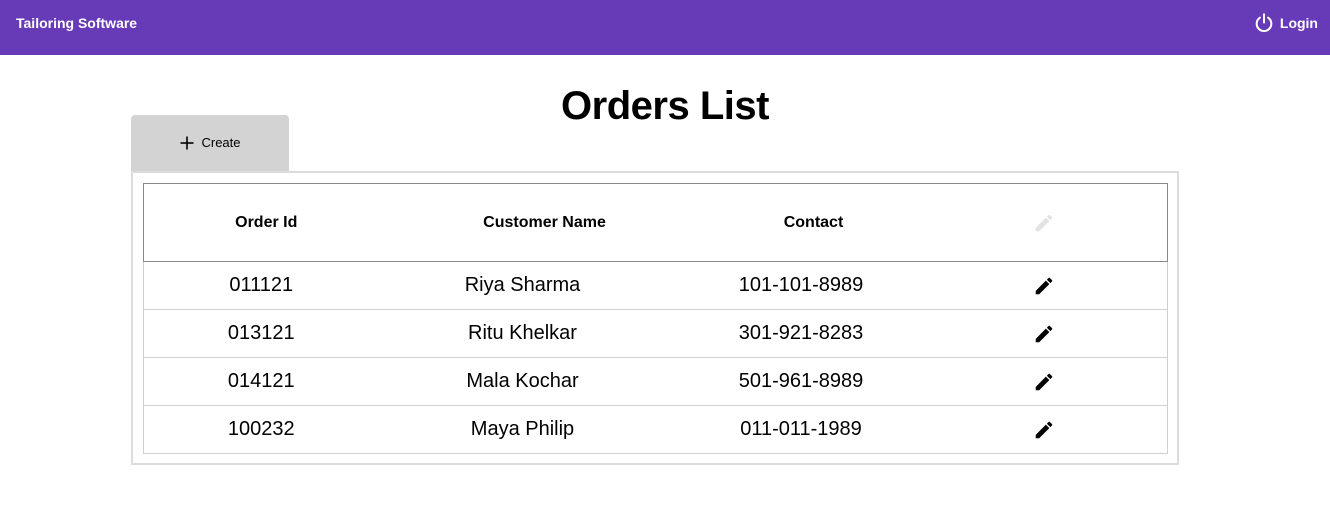 Image resolution: width=1330 pixels, height=509 pixels. I want to click on cell-order-id: 014121, so click(263, 381).